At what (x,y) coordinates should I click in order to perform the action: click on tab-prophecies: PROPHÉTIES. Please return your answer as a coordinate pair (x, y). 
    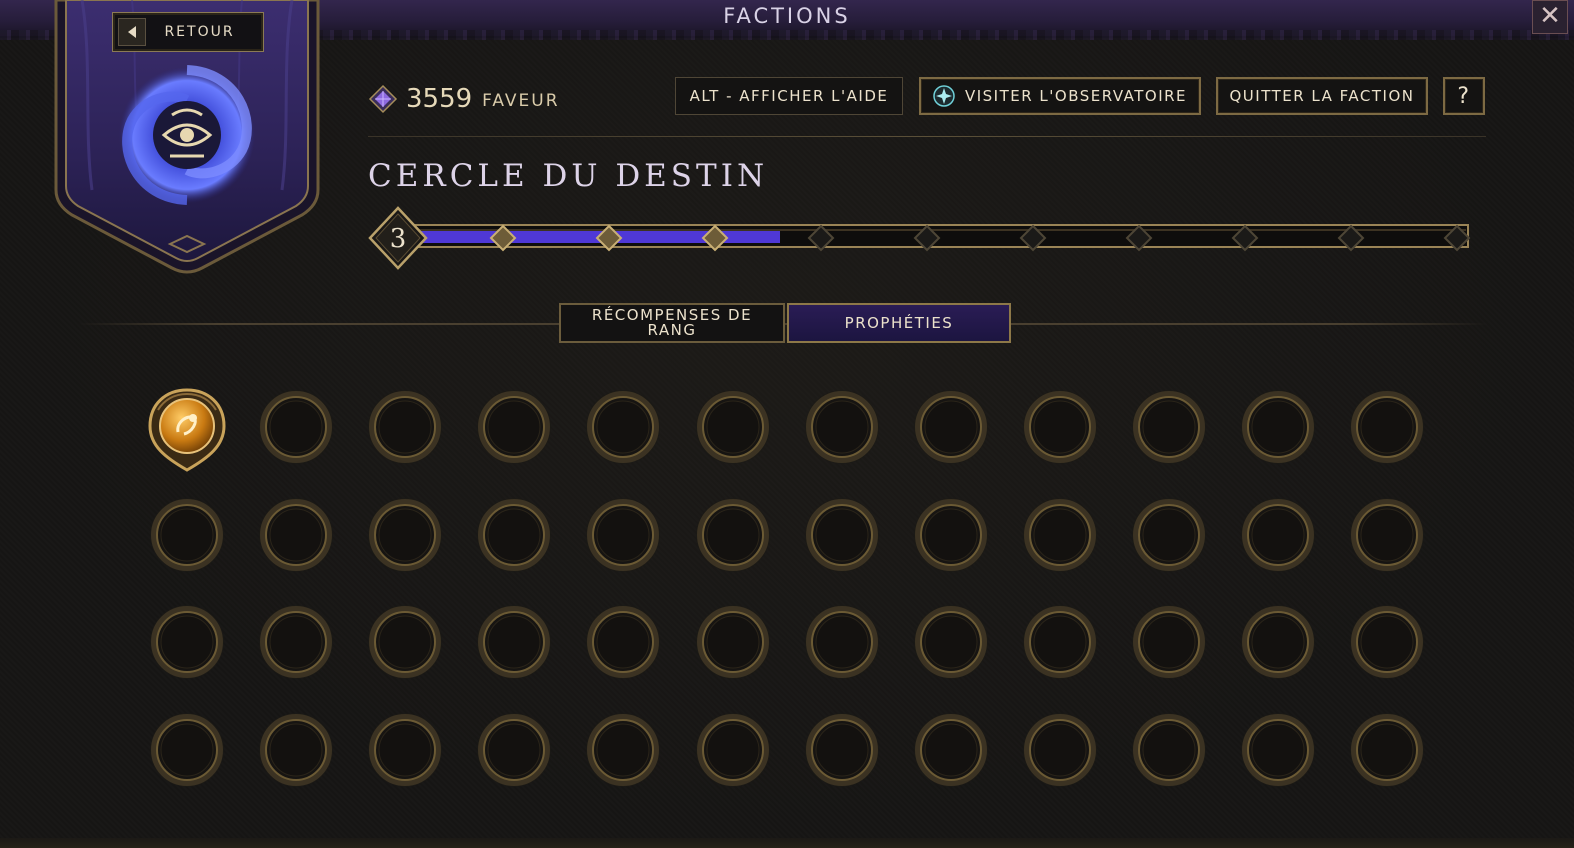
    Looking at the image, I should click on (899, 323).